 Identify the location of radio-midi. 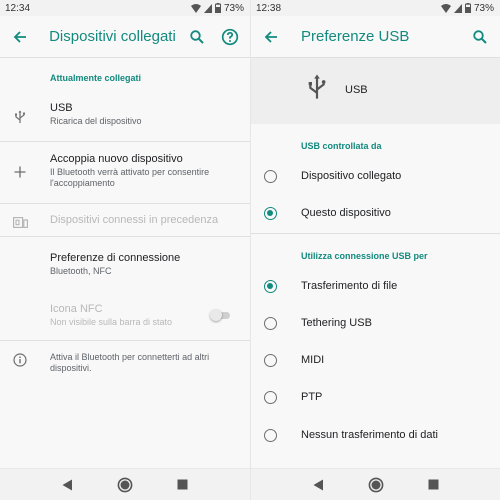
(270, 360).